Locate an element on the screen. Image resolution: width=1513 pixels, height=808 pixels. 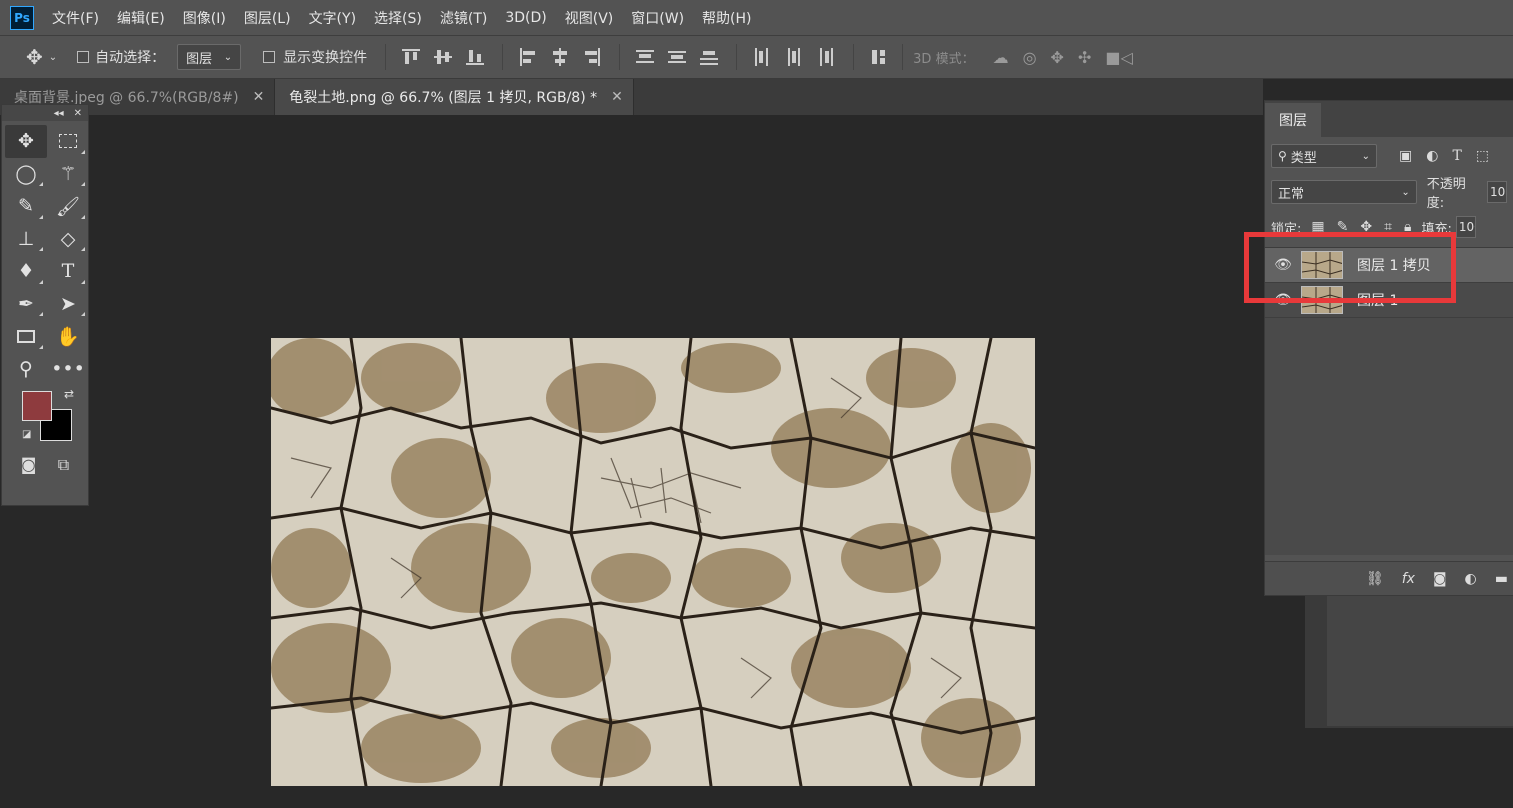
tools-panel-header: ◂◂ ✕ is located at coordinates (45, 113).